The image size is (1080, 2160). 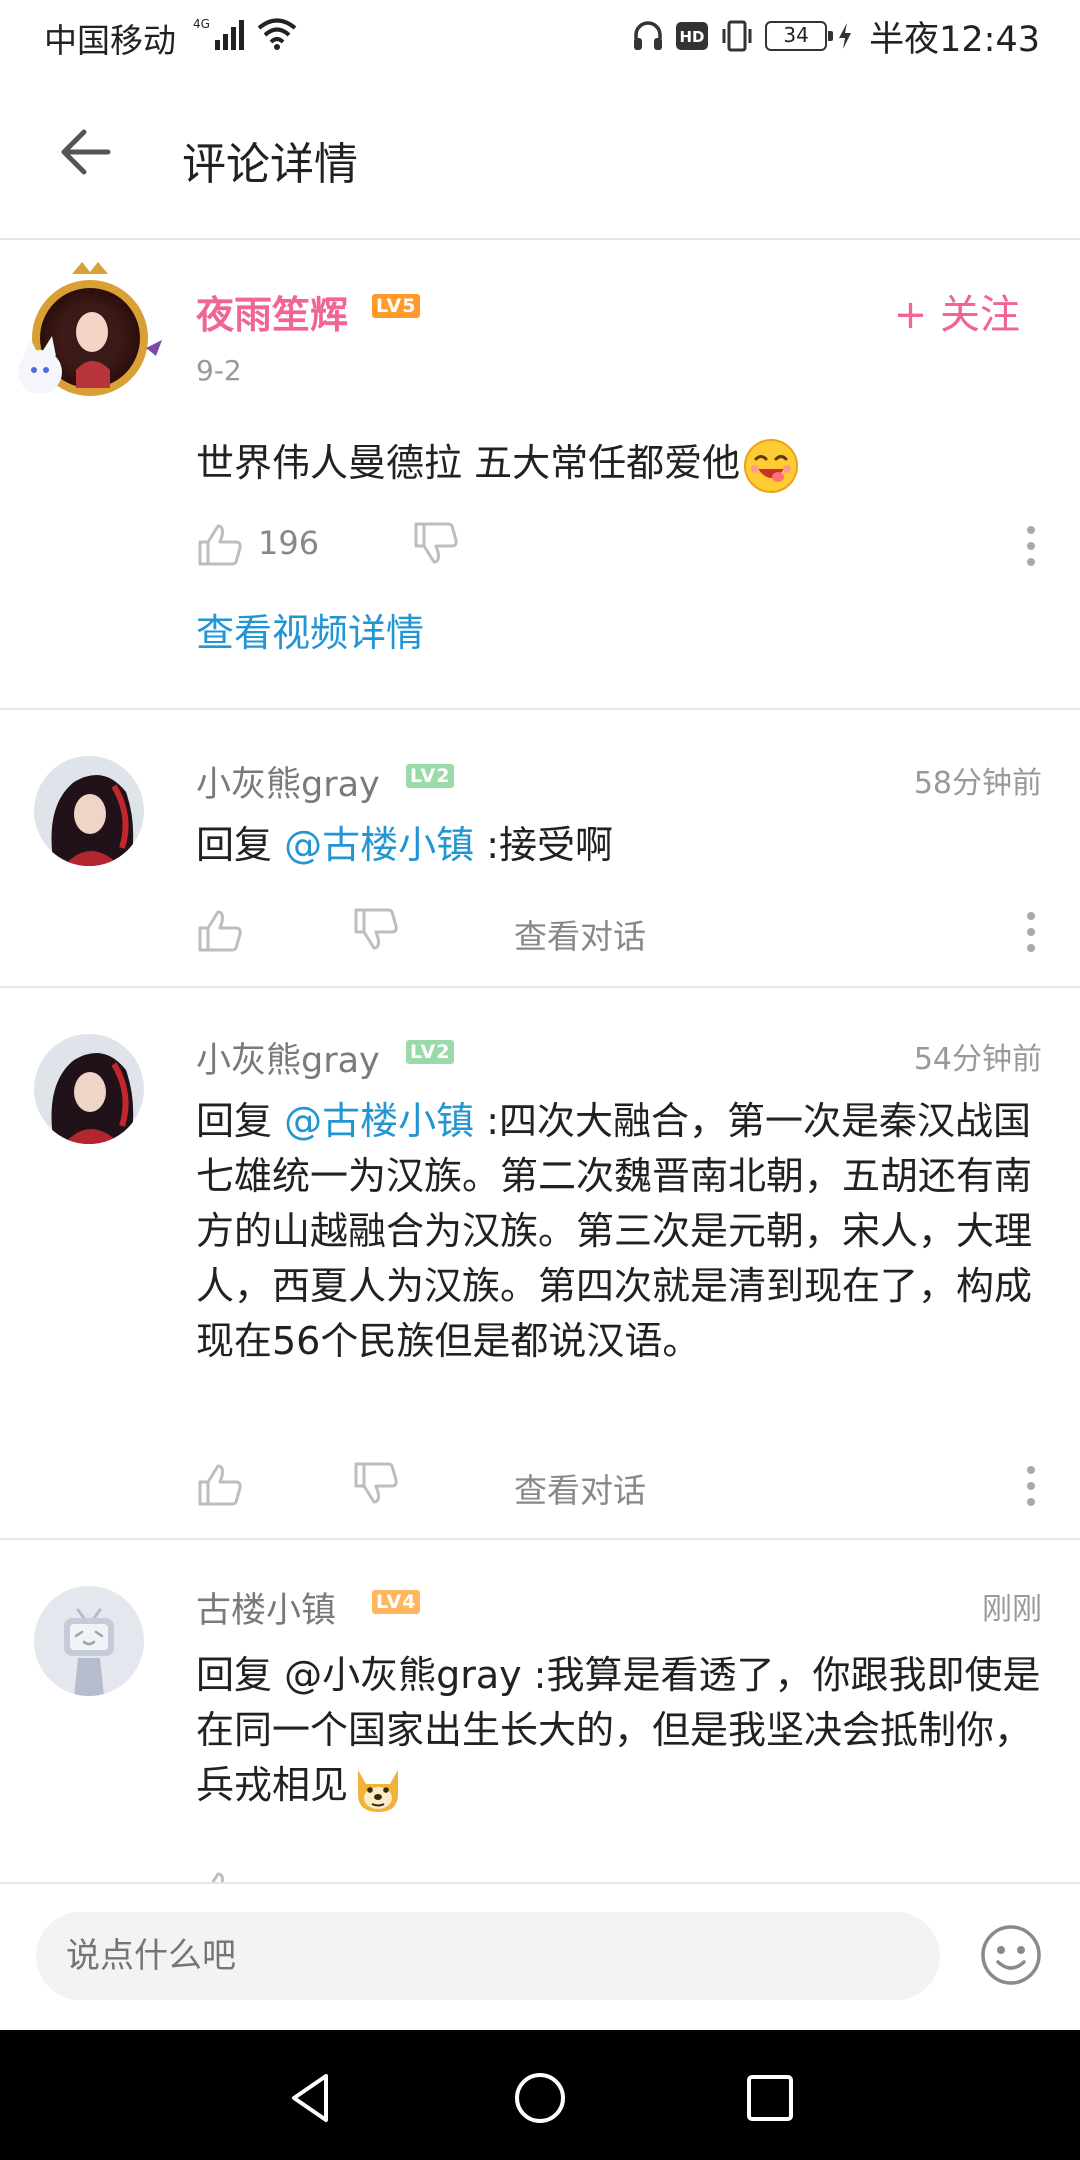 What do you see at coordinates (218, 33) in the screenshot?
I see `signal-icon: 4G` at bounding box center [218, 33].